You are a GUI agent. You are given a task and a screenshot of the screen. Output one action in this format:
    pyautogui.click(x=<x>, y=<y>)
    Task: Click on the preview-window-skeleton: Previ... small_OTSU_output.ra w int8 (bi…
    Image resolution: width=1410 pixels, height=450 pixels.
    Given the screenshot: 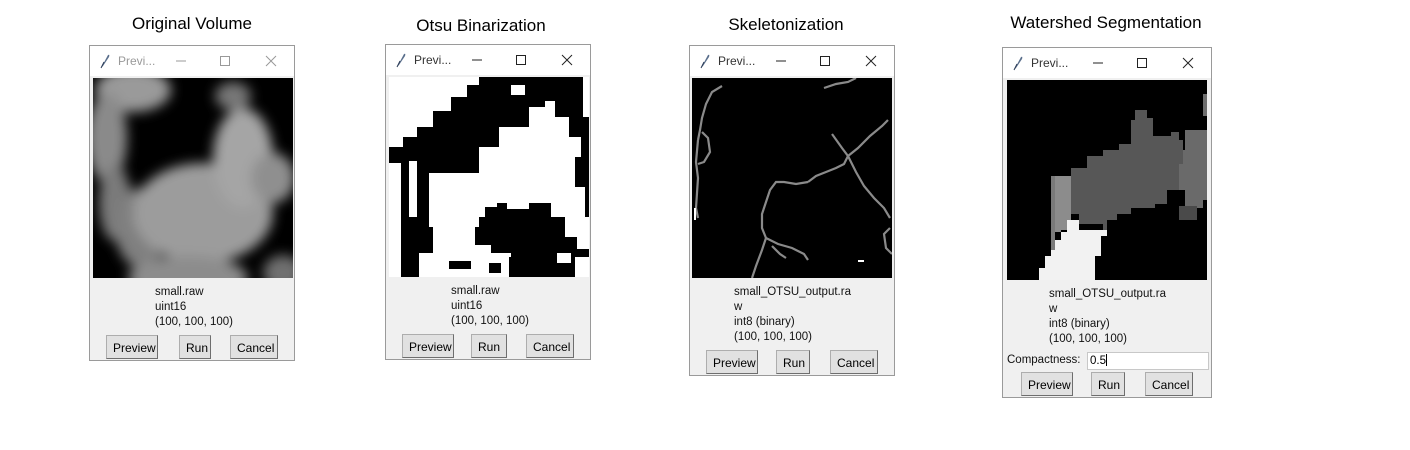 What is the action you would take?
    pyautogui.click(x=792, y=210)
    